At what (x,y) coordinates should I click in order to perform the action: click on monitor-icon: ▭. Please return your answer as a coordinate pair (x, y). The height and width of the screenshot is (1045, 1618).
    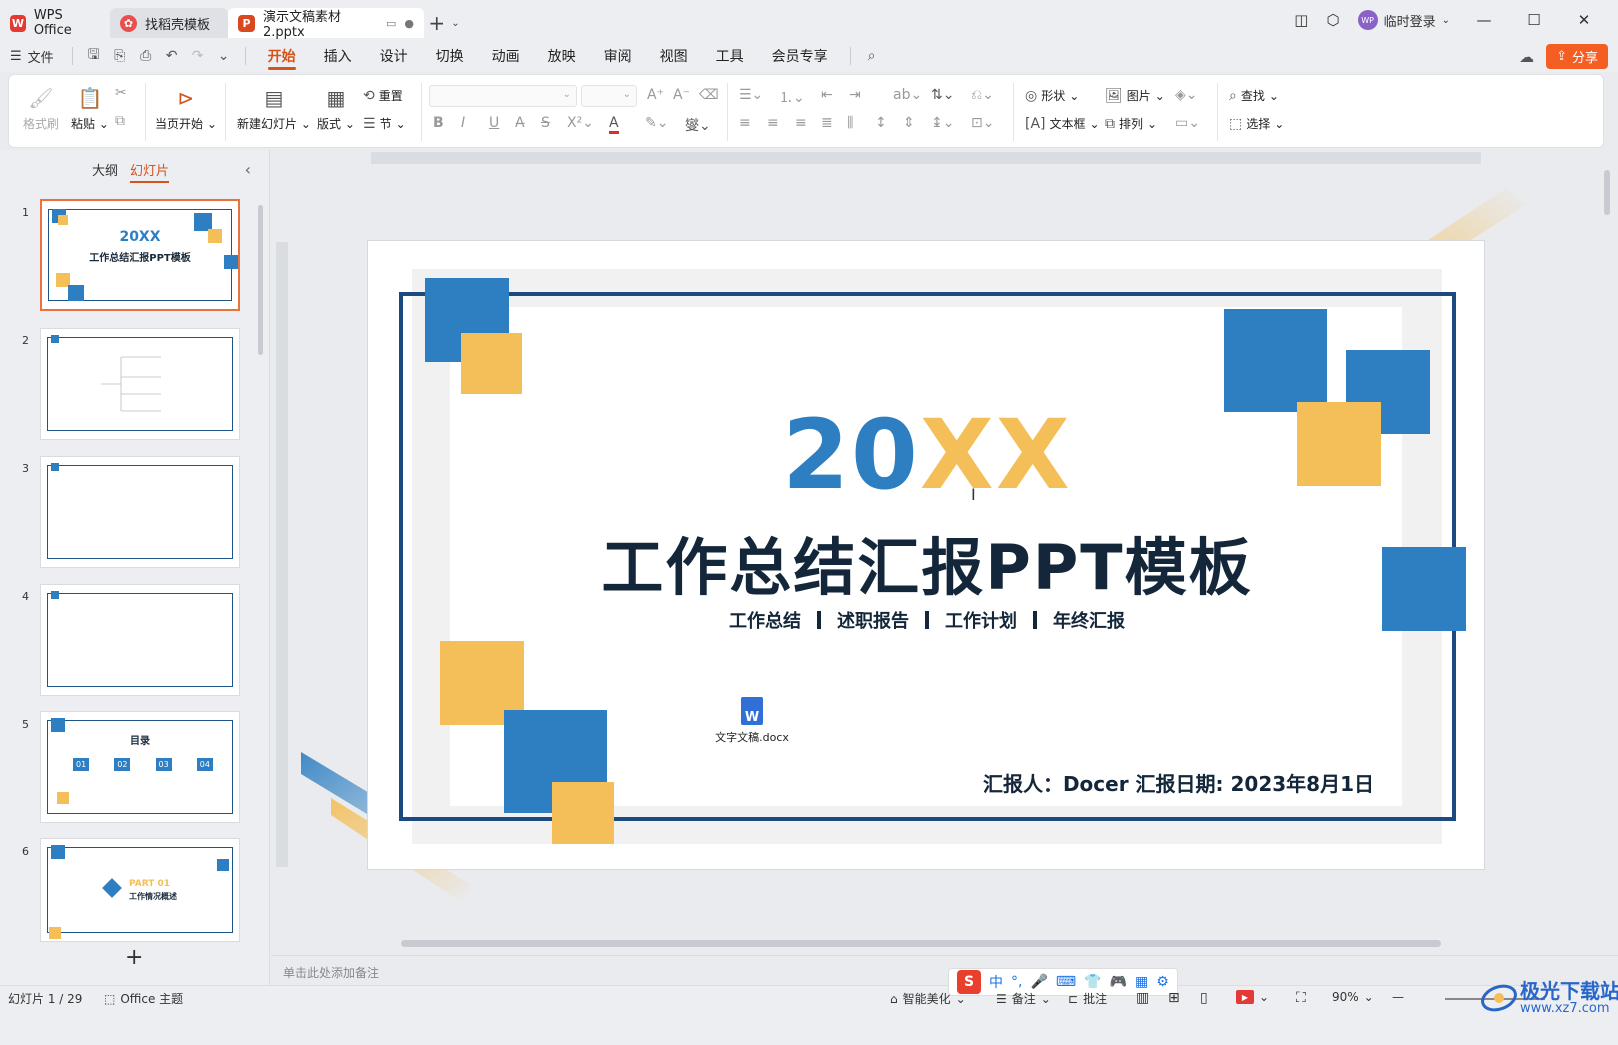
    Looking at the image, I should click on (391, 23).